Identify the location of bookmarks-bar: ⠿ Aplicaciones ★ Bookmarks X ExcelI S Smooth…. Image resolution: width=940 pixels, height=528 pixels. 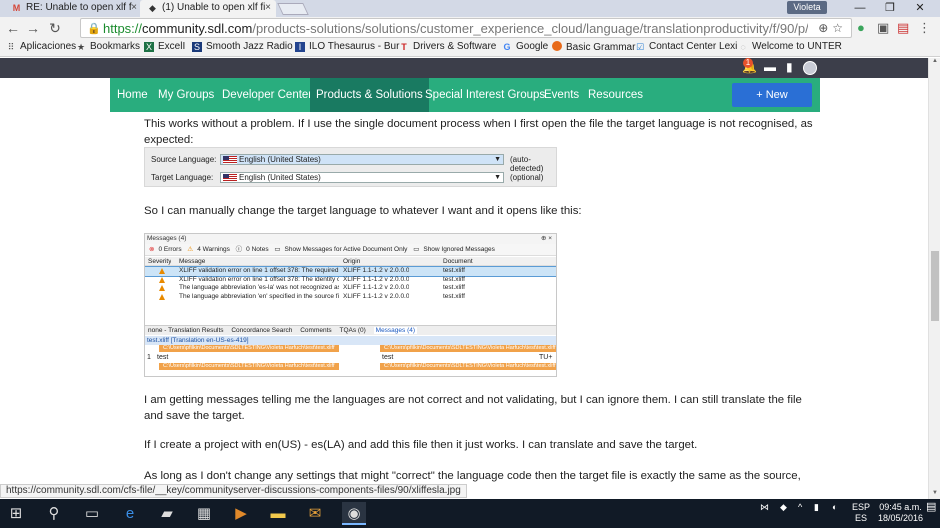
(470, 48).